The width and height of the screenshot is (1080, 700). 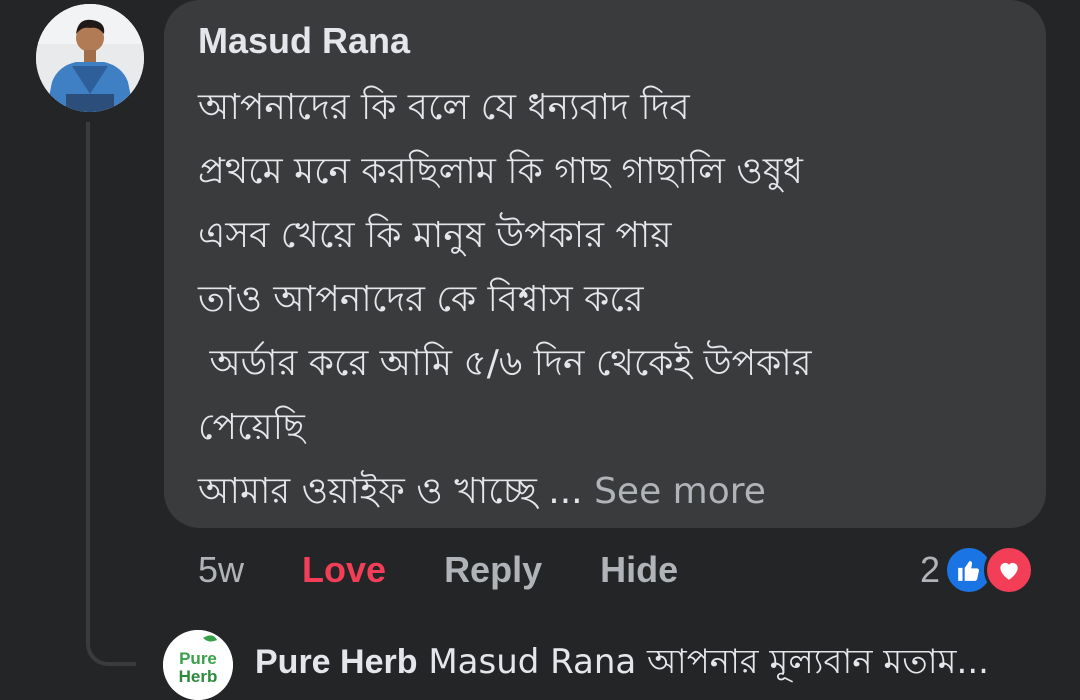 What do you see at coordinates (493, 570) in the screenshot?
I see `reply-button: Reply` at bounding box center [493, 570].